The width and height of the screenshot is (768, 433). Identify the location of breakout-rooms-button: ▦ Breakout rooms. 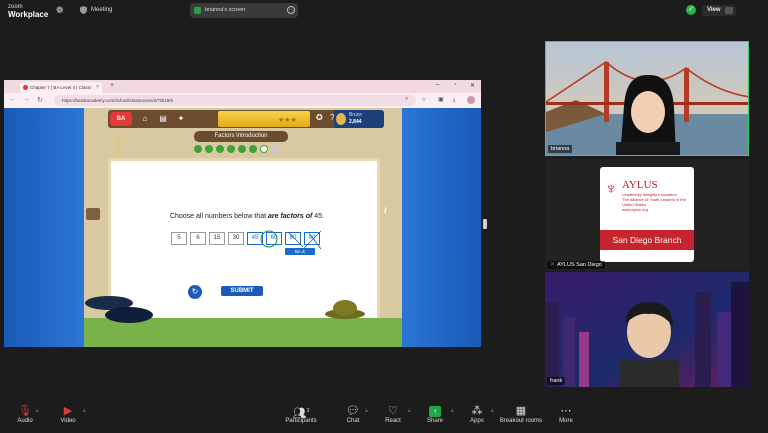
(521, 414).